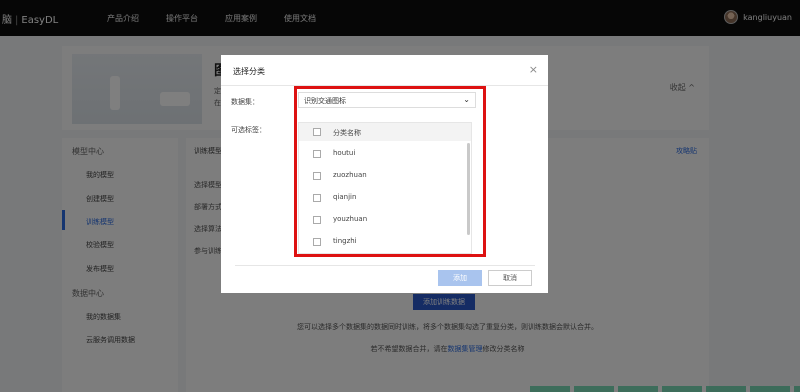 This screenshot has width=800, height=392. Describe the element at coordinates (390, 171) in the screenshot. I see `highlight-annotation-box` at that location.